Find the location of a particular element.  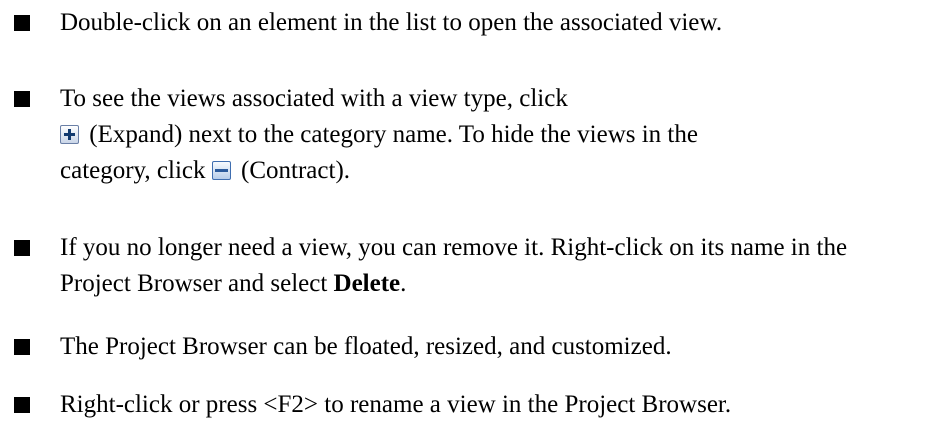

item-text-line3: category, click is located at coordinates (136, 170).